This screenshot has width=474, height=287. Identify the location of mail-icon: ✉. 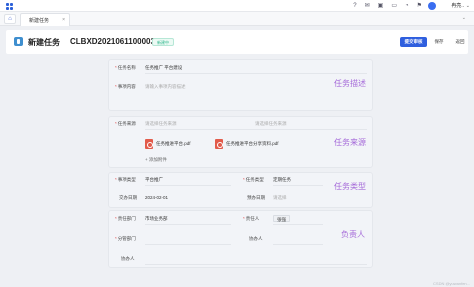
(367, 6).